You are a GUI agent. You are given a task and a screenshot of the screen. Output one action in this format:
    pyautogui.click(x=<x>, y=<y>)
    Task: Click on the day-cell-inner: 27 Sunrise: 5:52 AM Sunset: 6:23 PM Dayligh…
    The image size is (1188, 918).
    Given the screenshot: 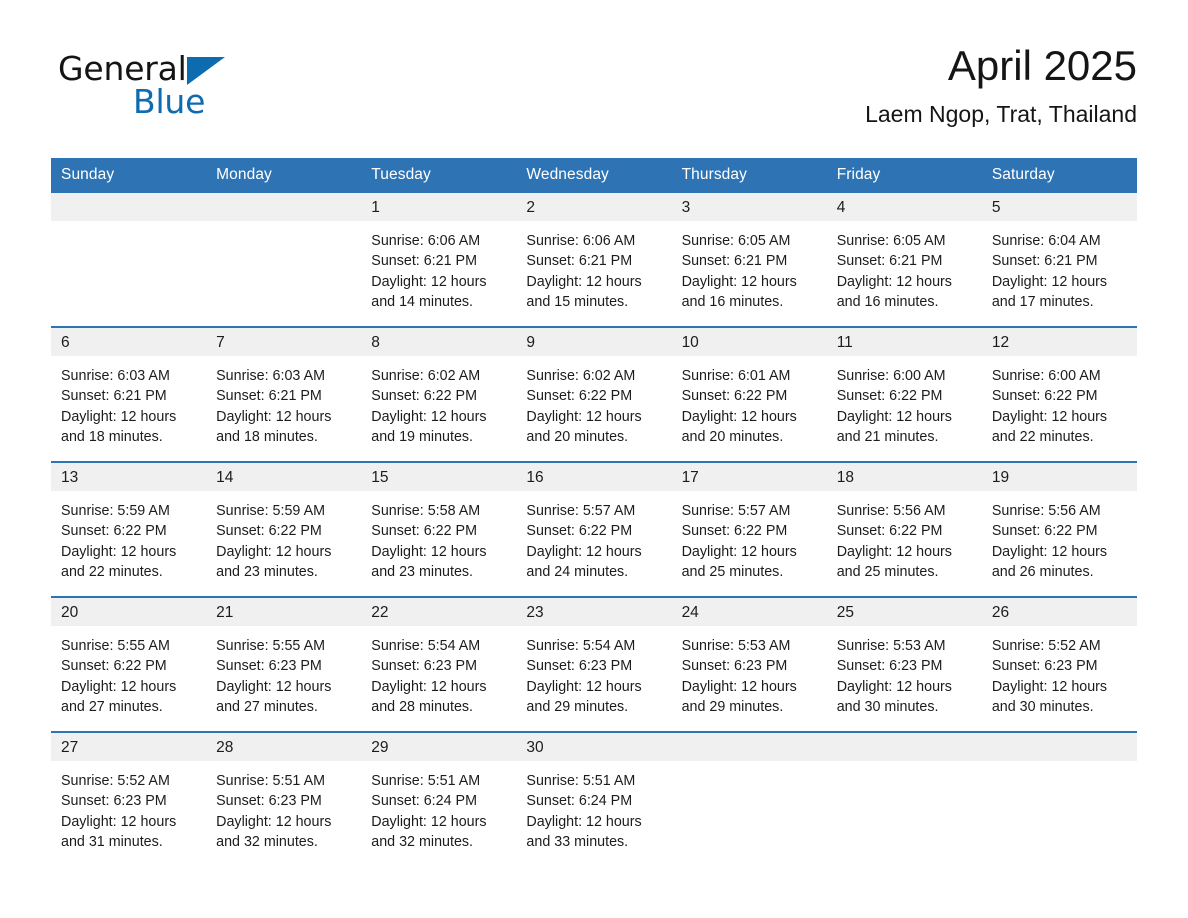 What is the action you would take?
    pyautogui.click(x=129, y=799)
    